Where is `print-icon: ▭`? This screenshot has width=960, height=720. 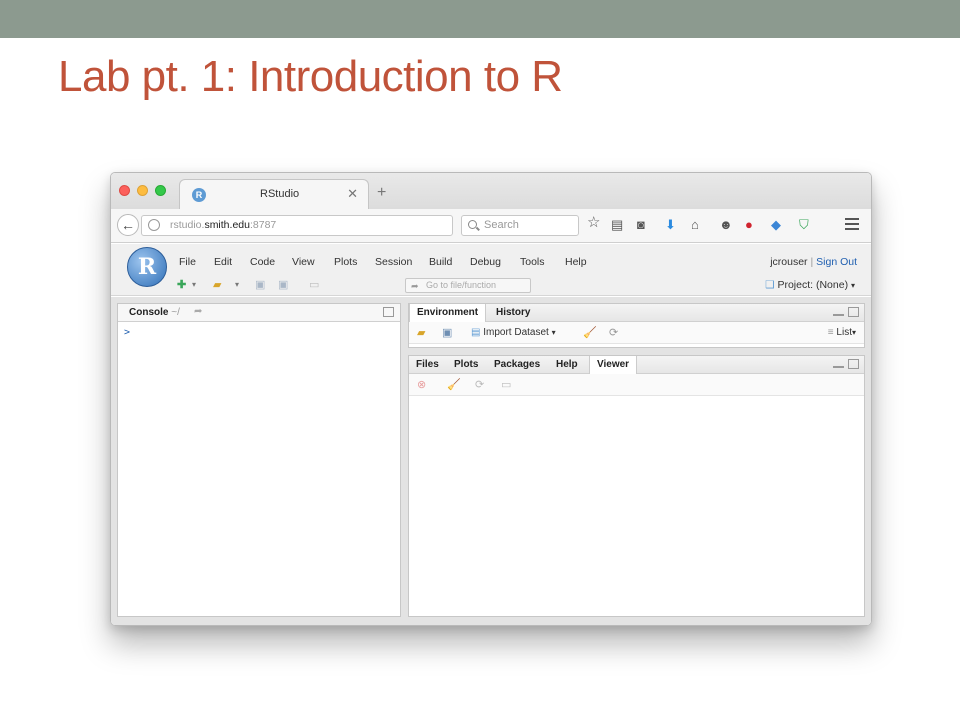
print-icon: ▭ is located at coordinates (314, 285).